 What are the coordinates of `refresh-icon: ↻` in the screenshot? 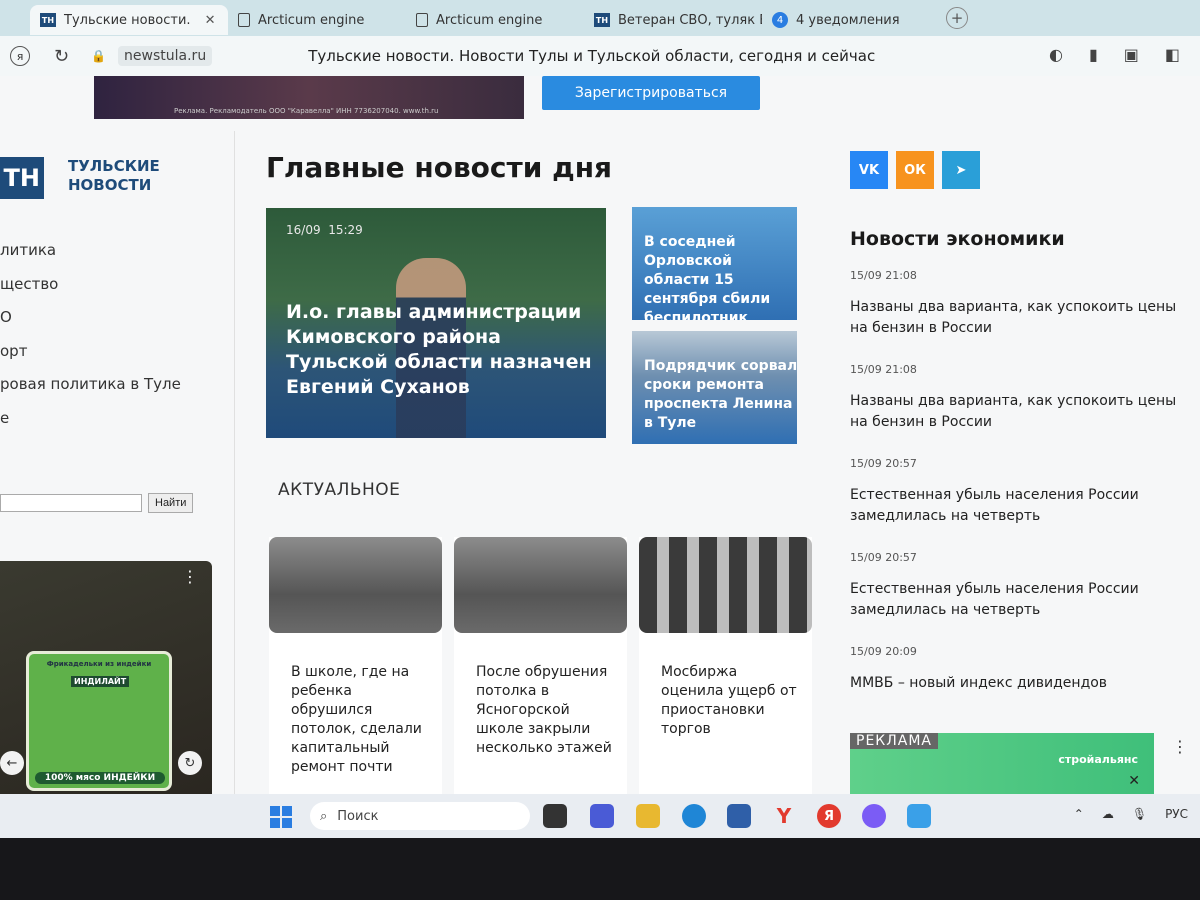 It's located at (190, 763).